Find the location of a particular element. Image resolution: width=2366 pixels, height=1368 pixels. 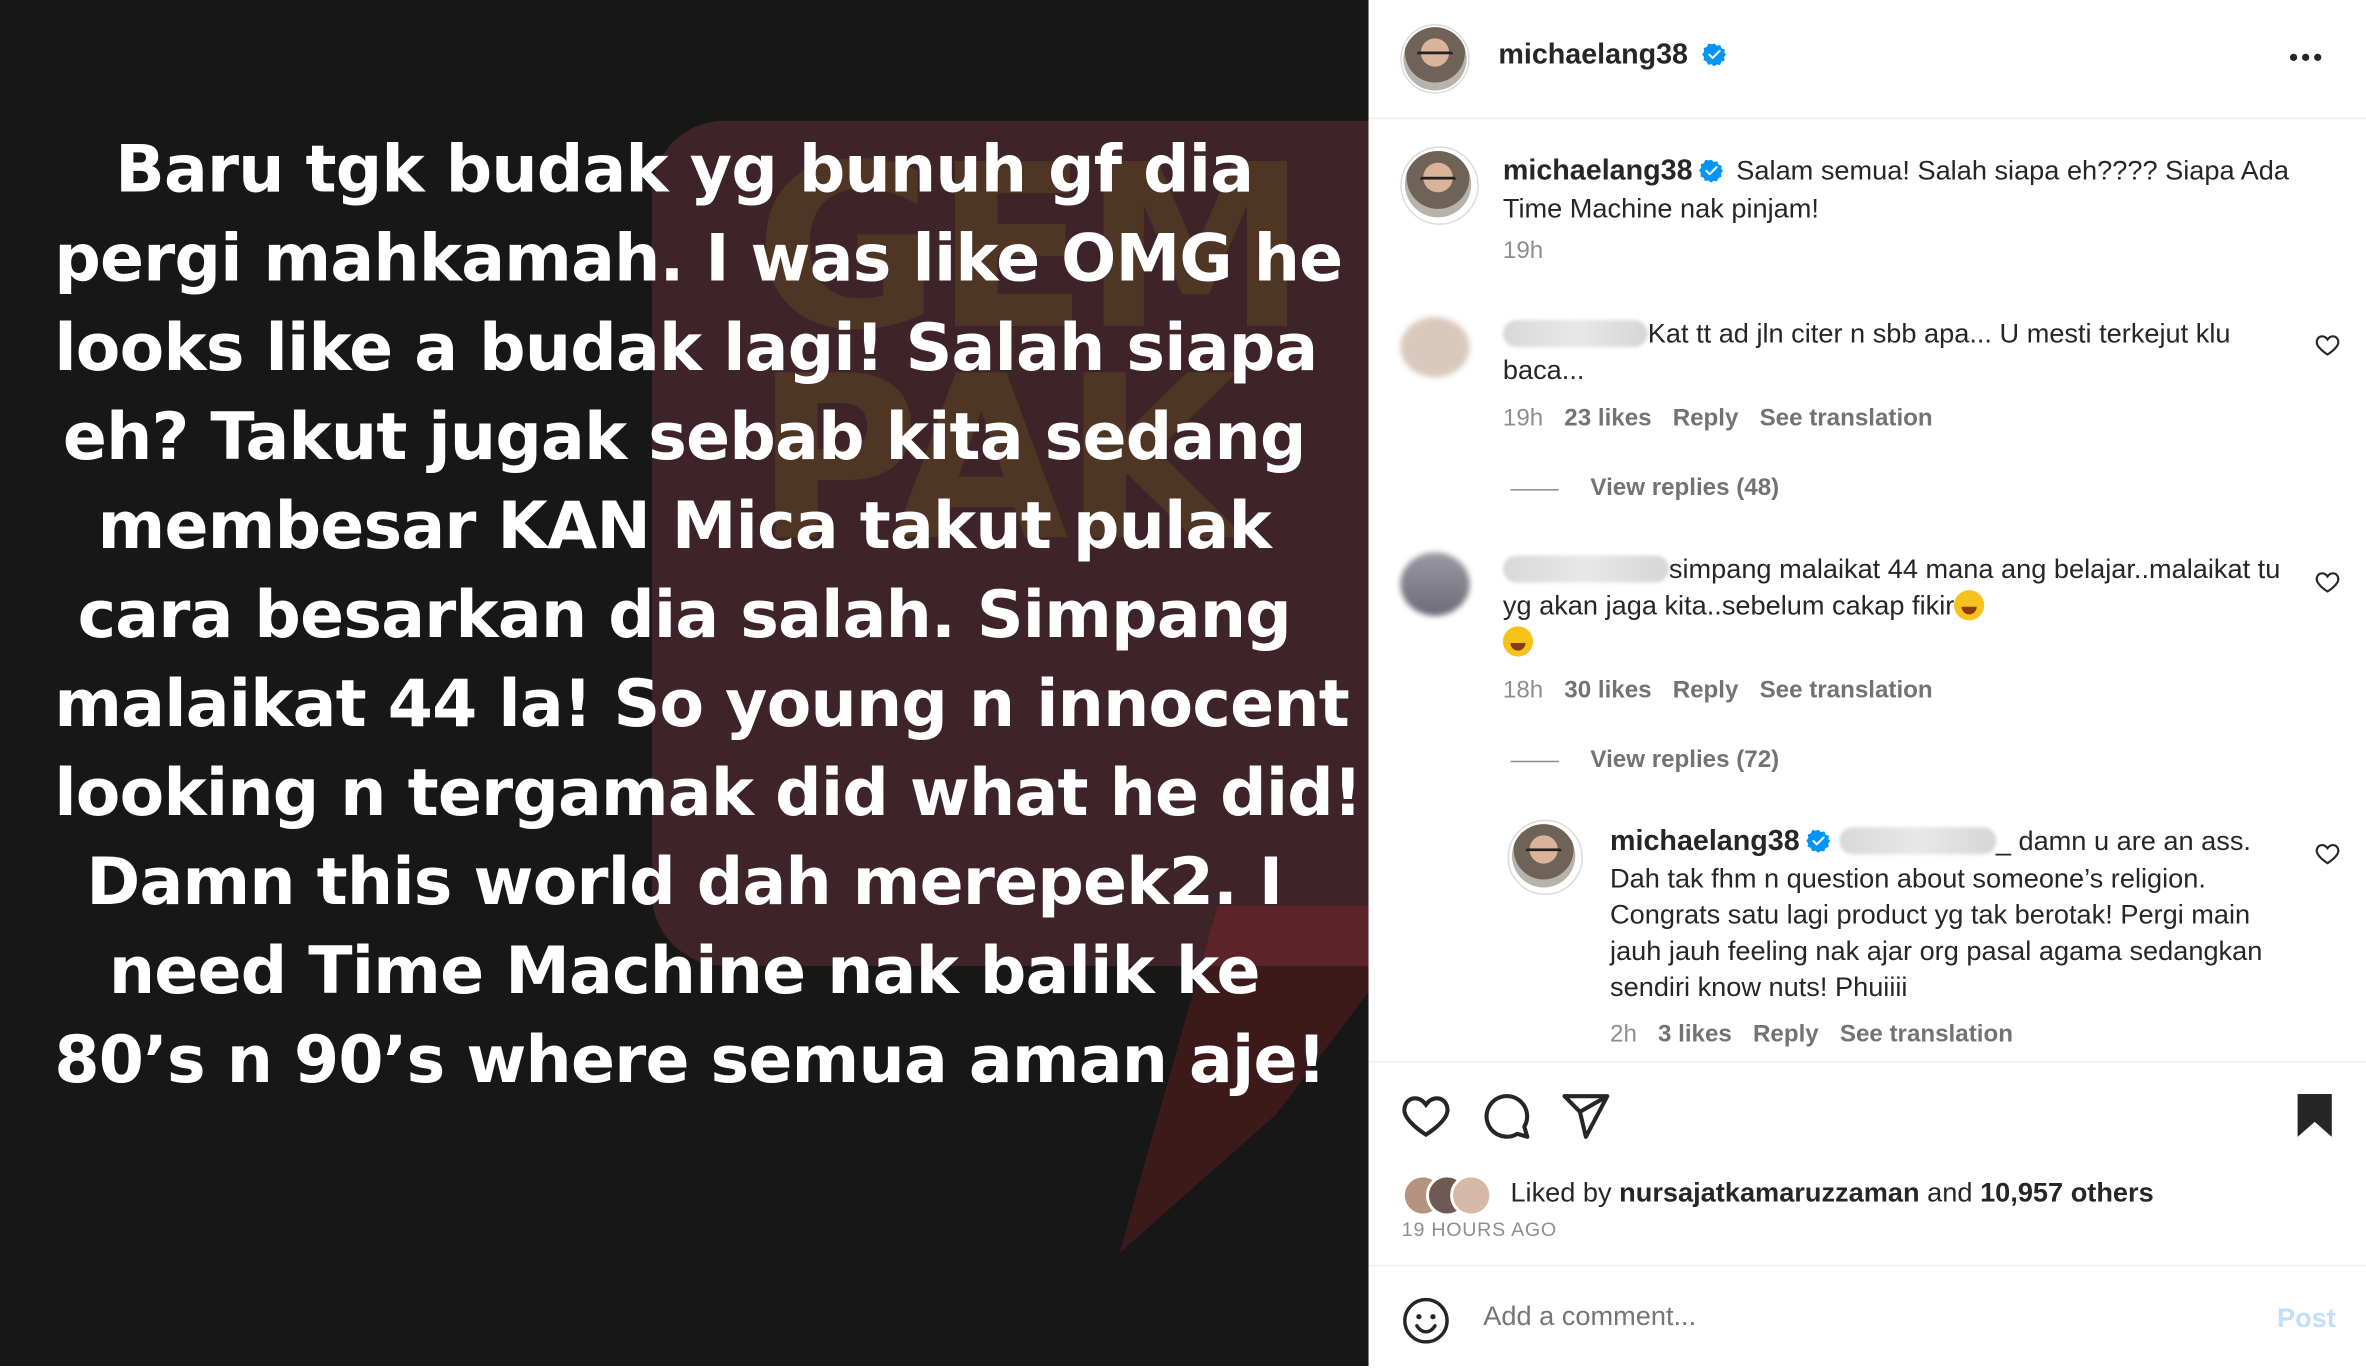

post-timestamp: 19 HOURS AGO is located at coordinates (1479, 1229).